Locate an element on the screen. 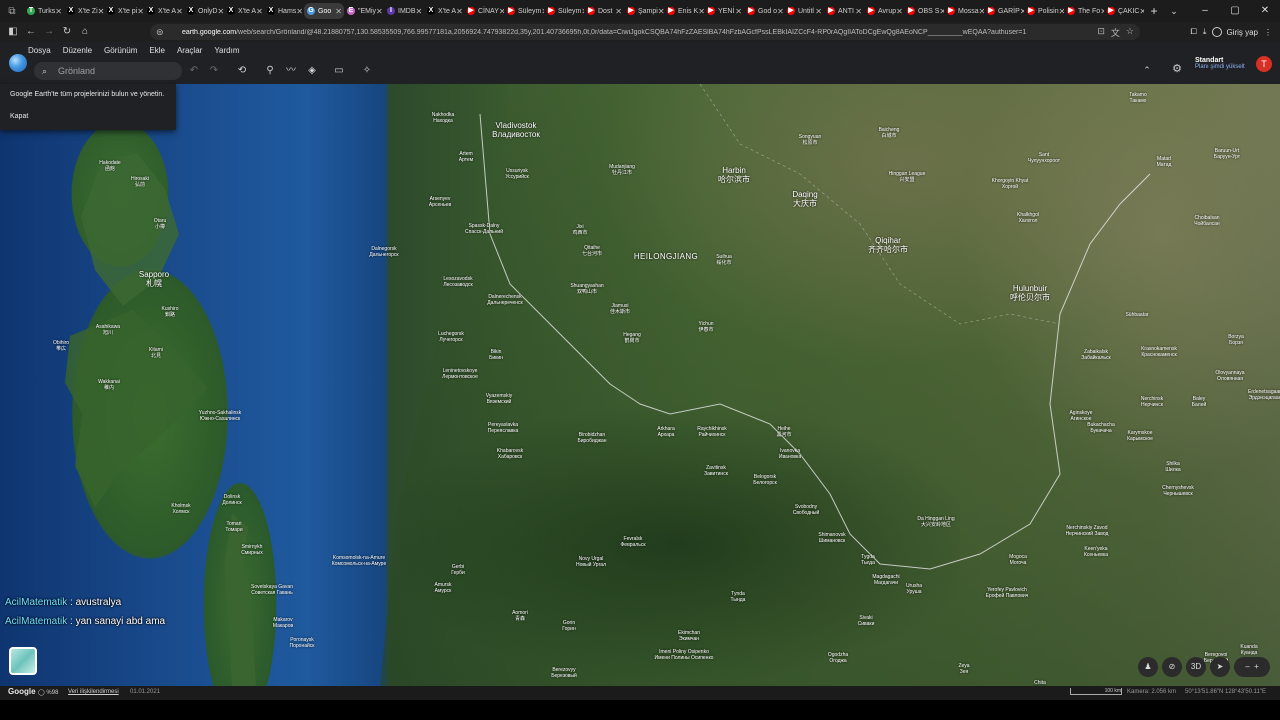  browser-tab: ▶ OBS S ✕ is located at coordinates (924, 11).